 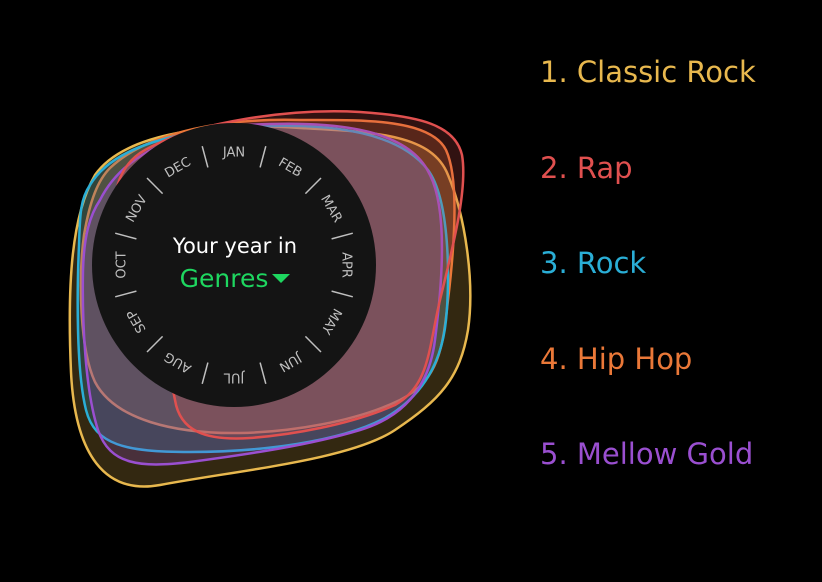 What do you see at coordinates (611, 263) in the screenshot?
I see `legend-name: Rock` at bounding box center [611, 263].